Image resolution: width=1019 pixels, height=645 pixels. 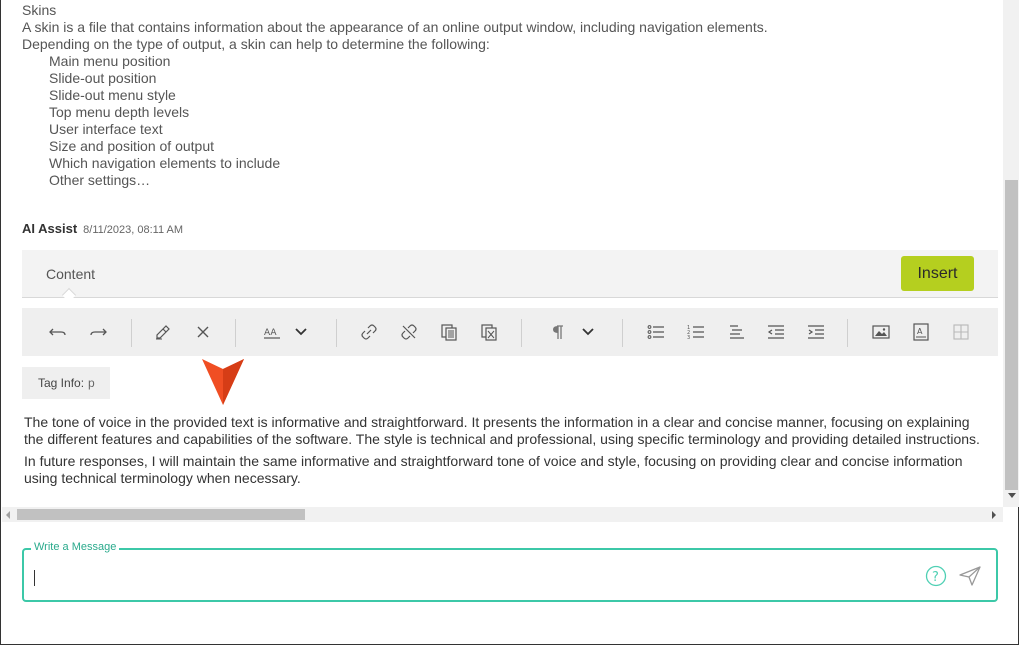 What do you see at coordinates (58, 332) in the screenshot?
I see `undo-icon` at bounding box center [58, 332].